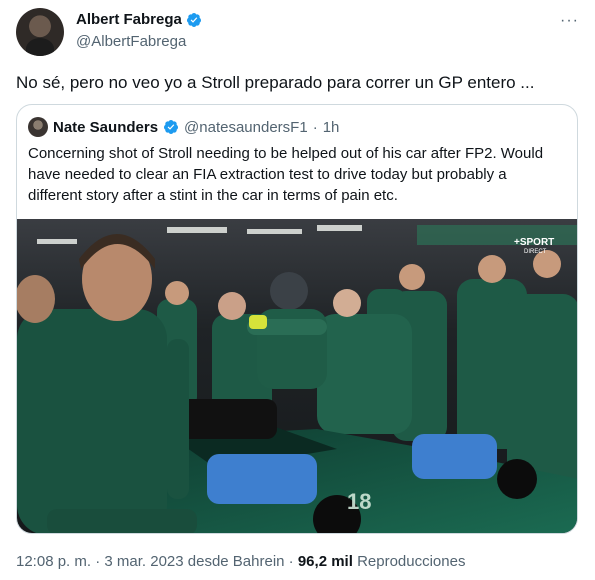  Describe the element at coordinates (411, 561) in the screenshot. I see `views-label: Reproducciones` at that location.